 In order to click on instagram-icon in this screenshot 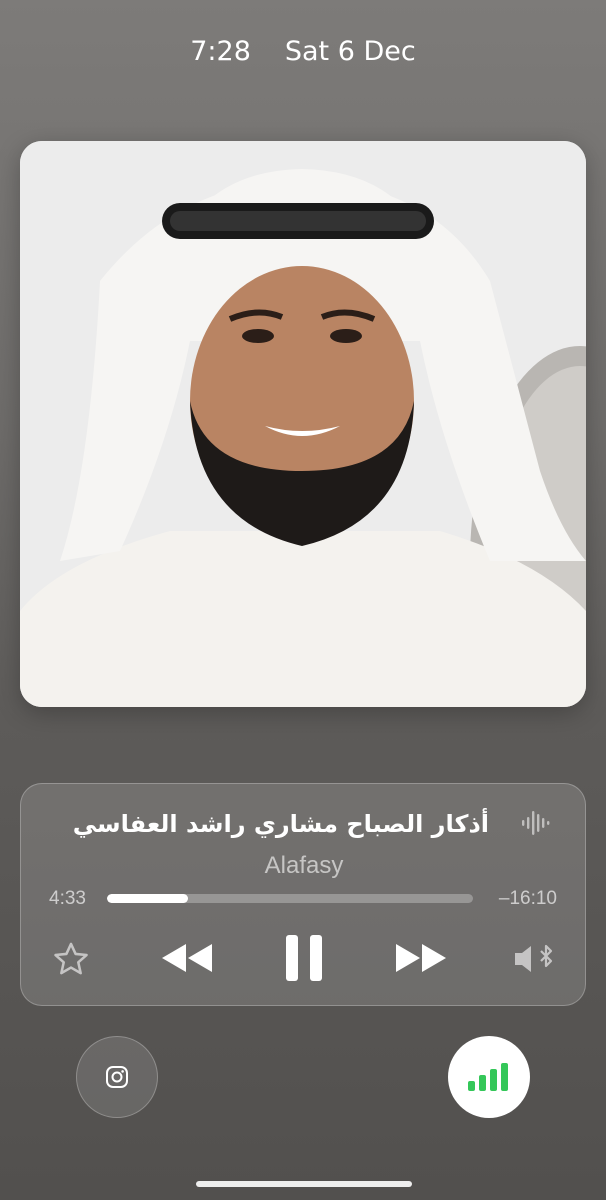, I will do `click(117, 1077)`.